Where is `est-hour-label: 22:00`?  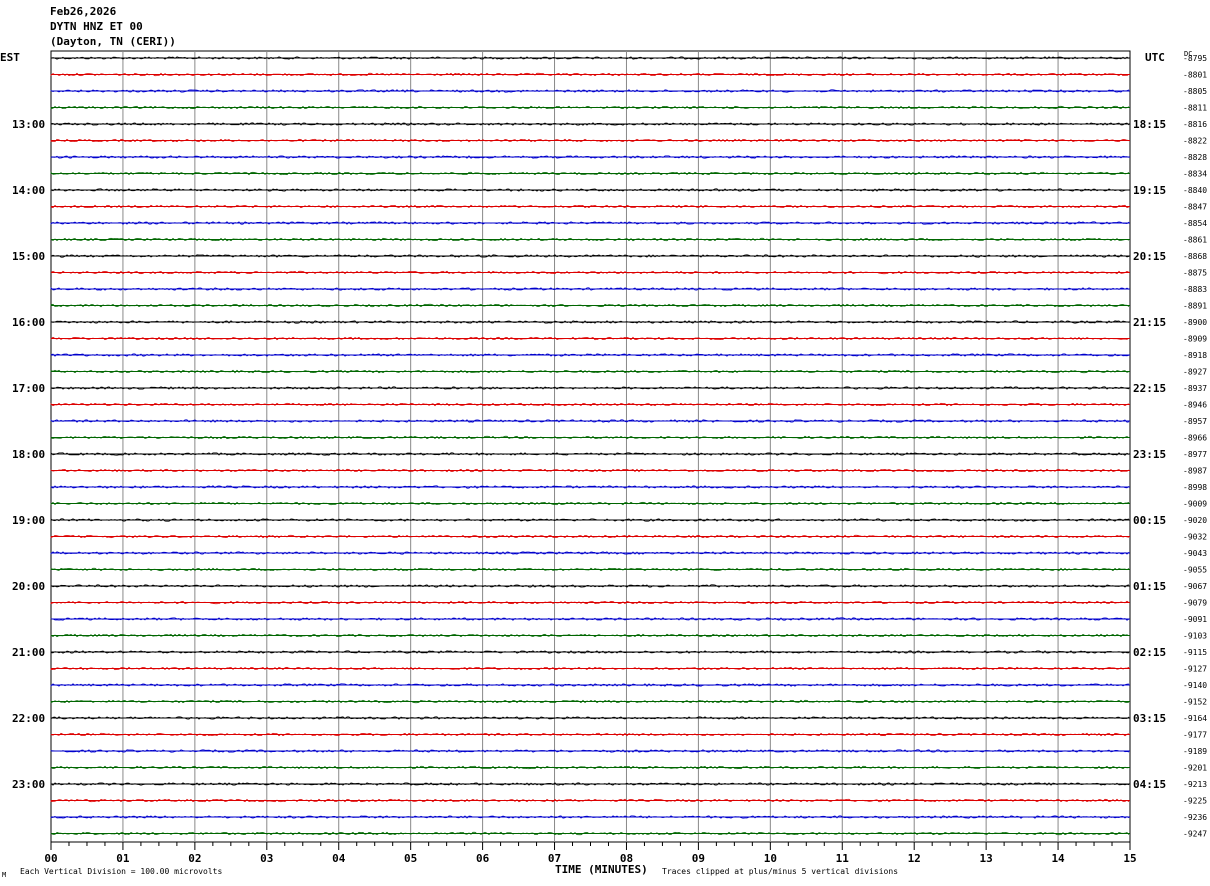 est-hour-label: 22:00 is located at coordinates (28, 718).